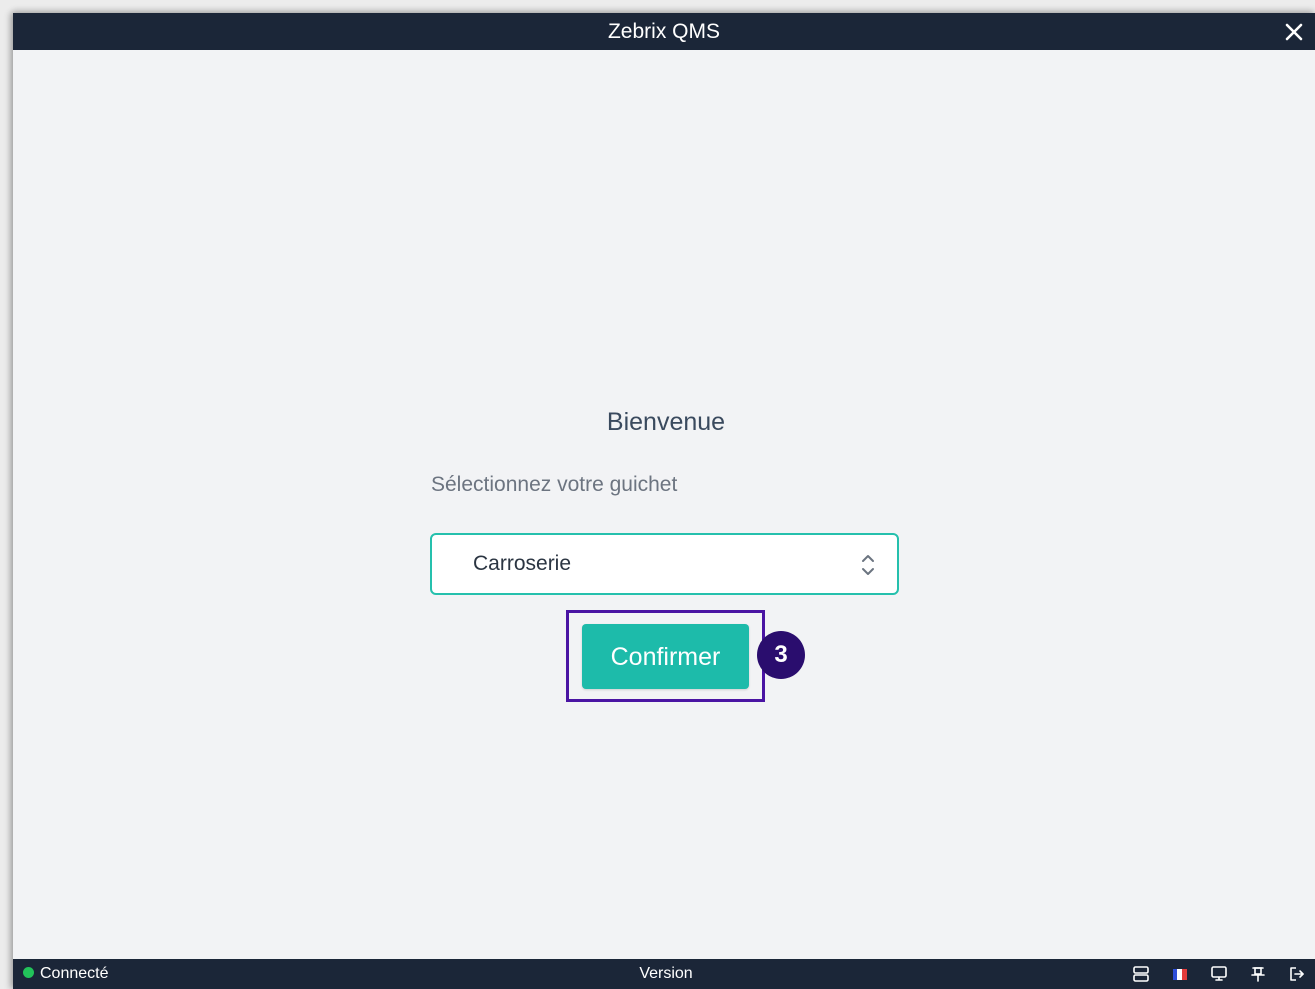 This screenshot has width=1315, height=989. I want to click on title-bar: Zebrix QMS, so click(664, 31).